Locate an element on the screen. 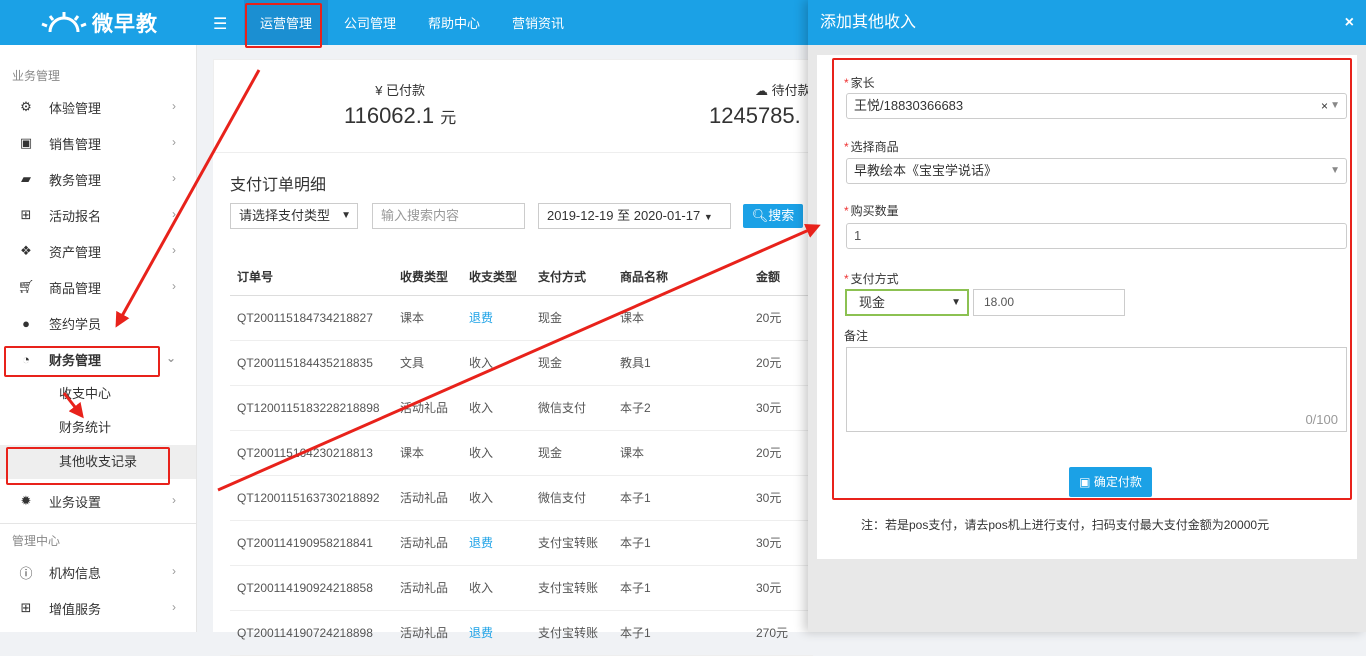  logo: 微早教 is located at coordinates (99, 23).